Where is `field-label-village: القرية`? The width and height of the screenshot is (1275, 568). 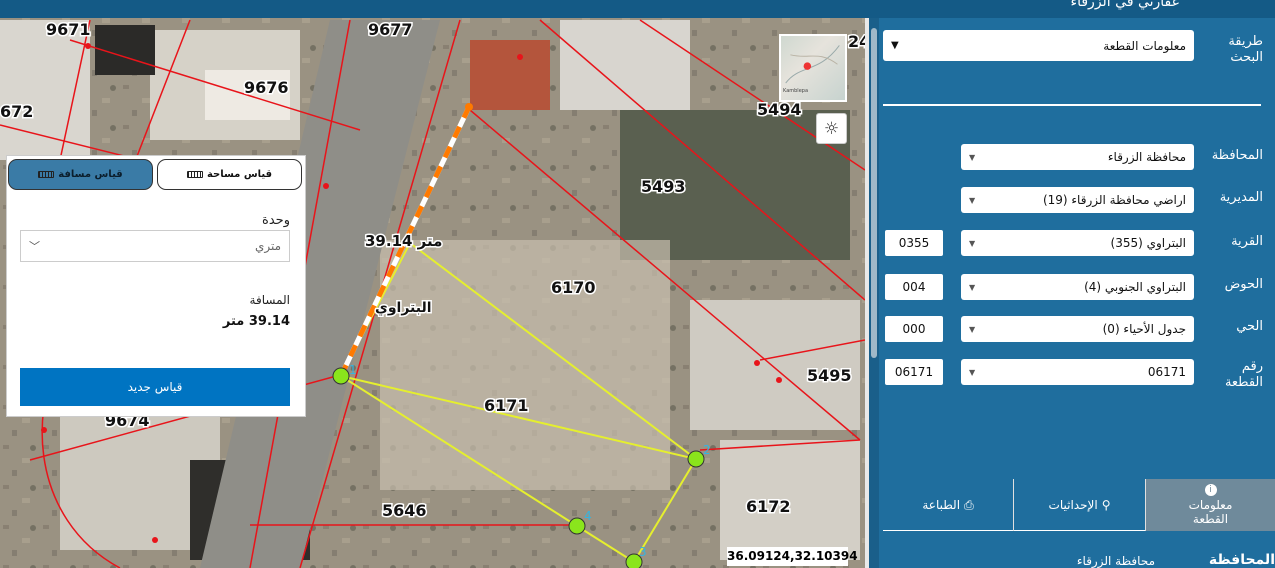
field-label-village: القرية is located at coordinates (1247, 241).